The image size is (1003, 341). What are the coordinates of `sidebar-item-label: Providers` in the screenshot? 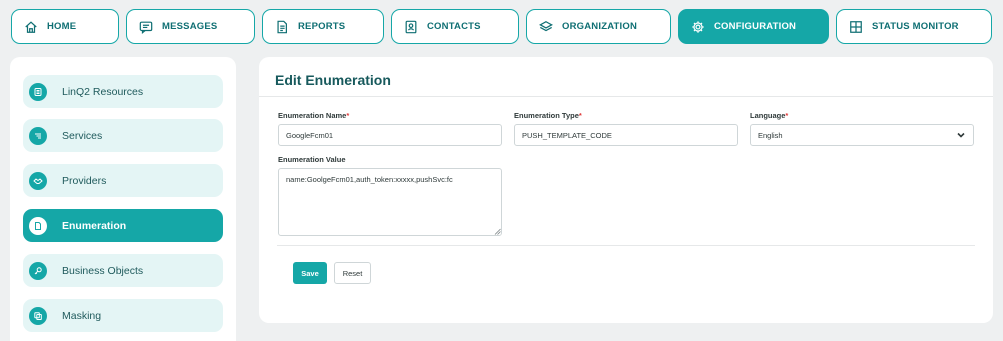 It's located at (84, 180).